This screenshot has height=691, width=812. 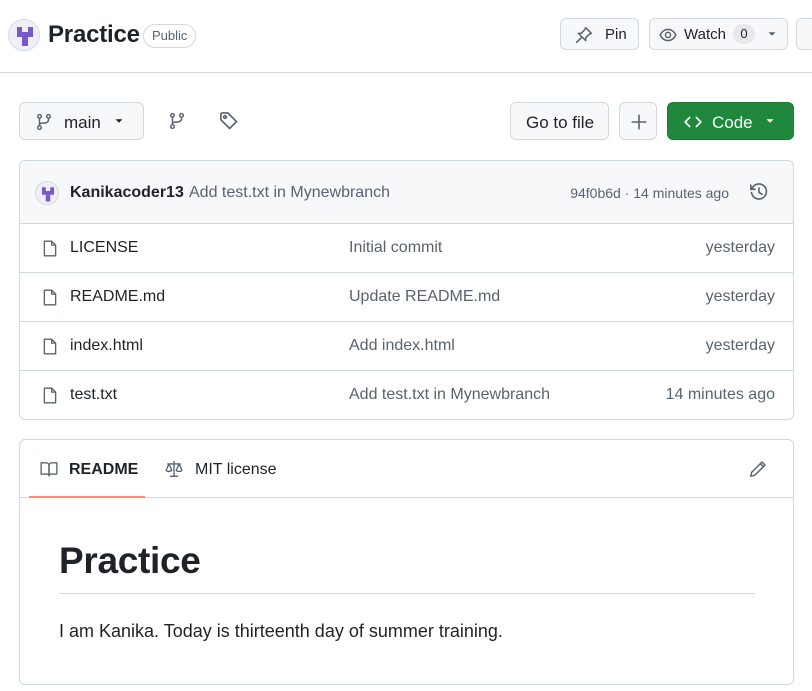 I want to click on visibility-badge: Public, so click(x=170, y=36).